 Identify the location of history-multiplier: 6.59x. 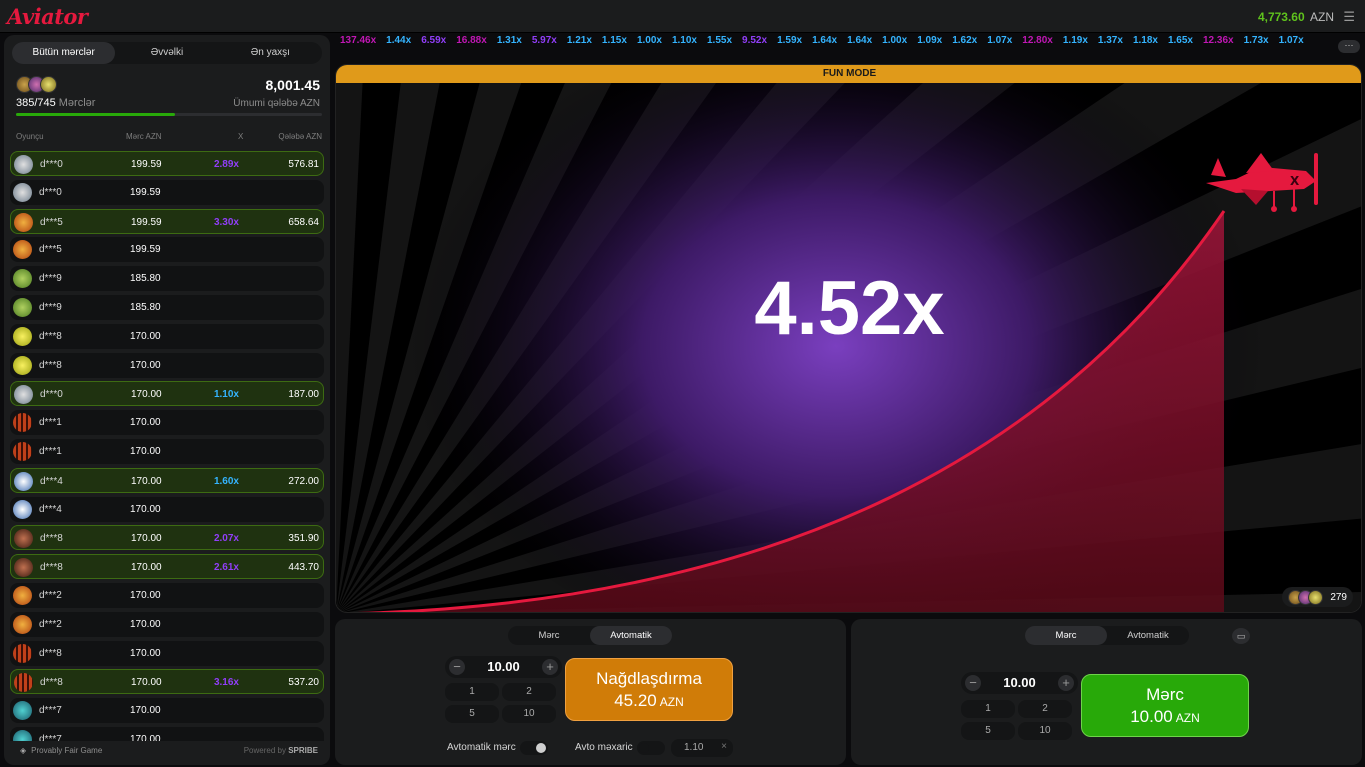
(433, 40).